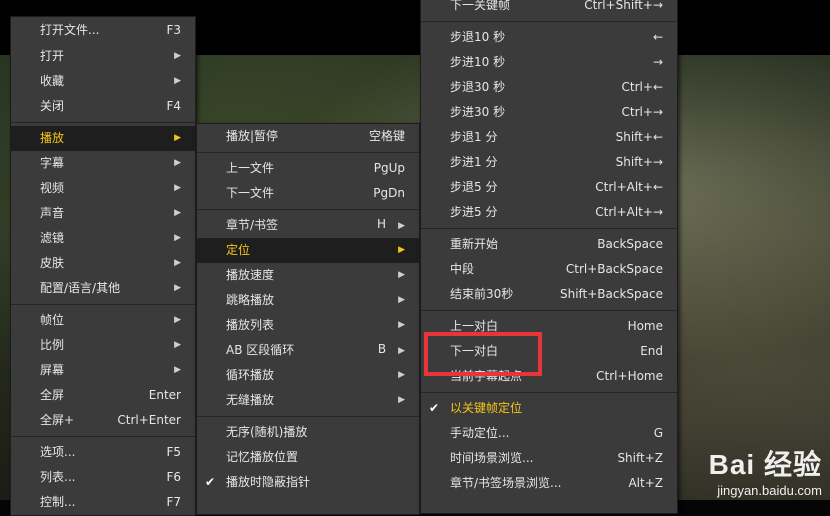 The image size is (830, 516). Describe the element at coordinates (769, 490) in the screenshot. I see `watermark-url: jingyan.baidu.com` at that location.